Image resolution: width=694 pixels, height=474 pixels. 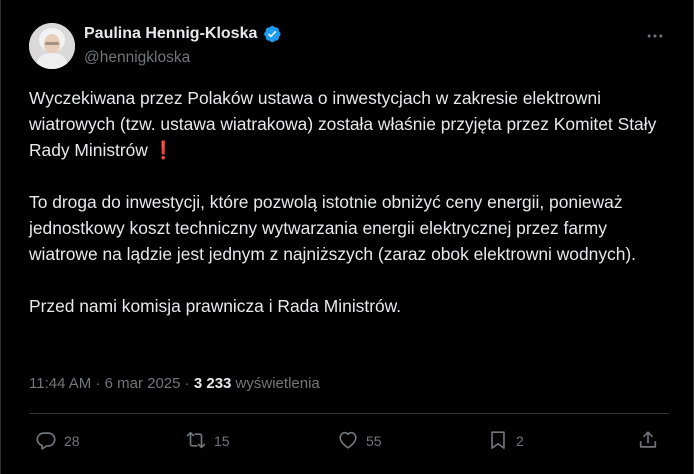 I want to click on author-handle: @hennigkloska, so click(x=137, y=58).